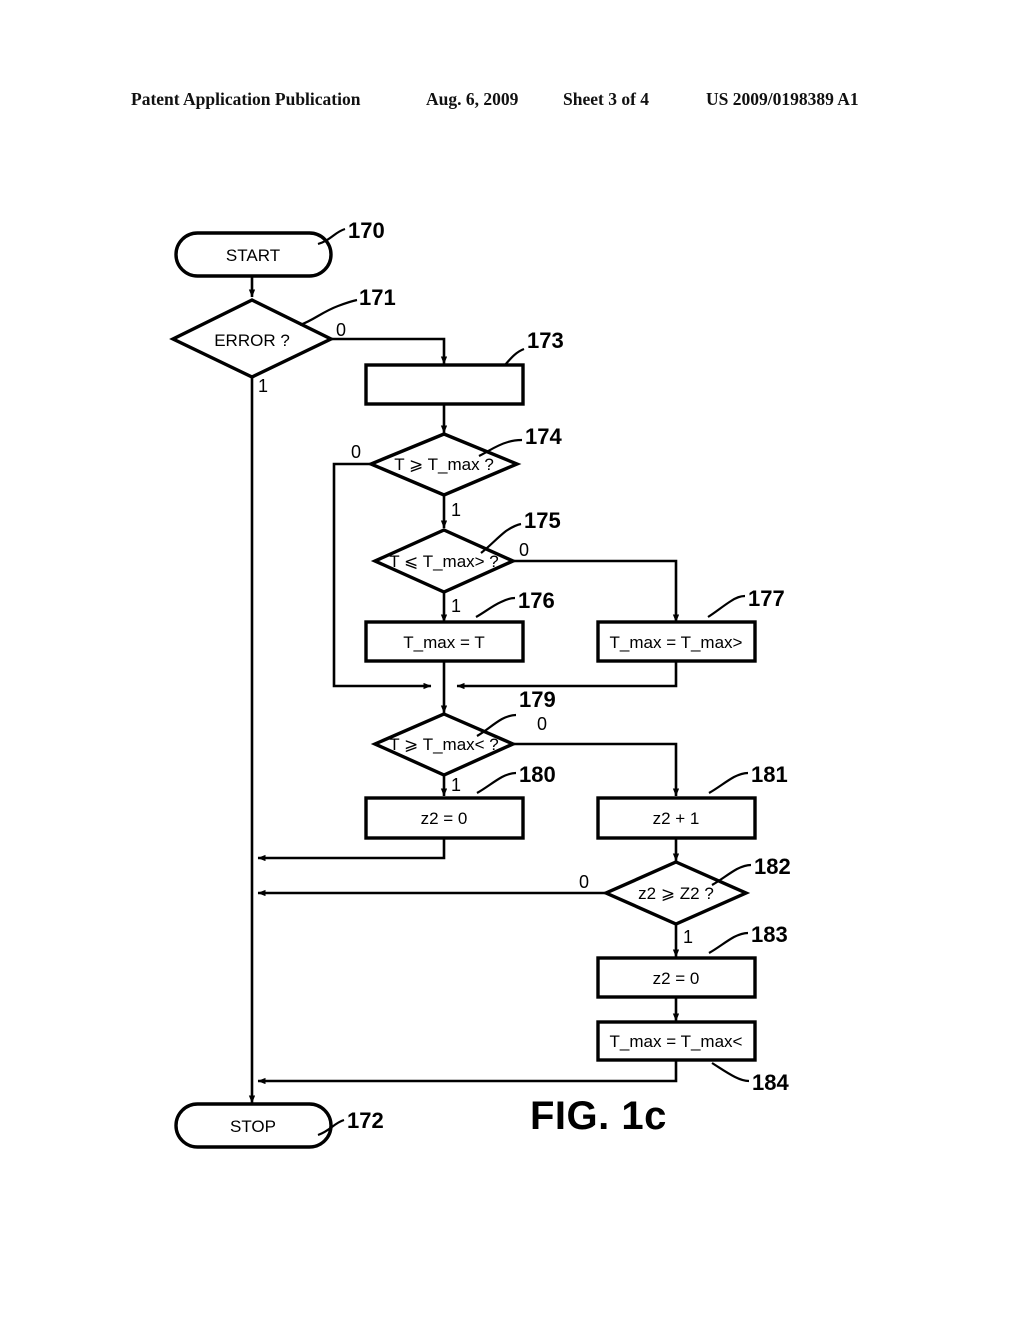 The height and width of the screenshot is (1320, 1024). I want to click on ref-171: 171, so click(377, 297).